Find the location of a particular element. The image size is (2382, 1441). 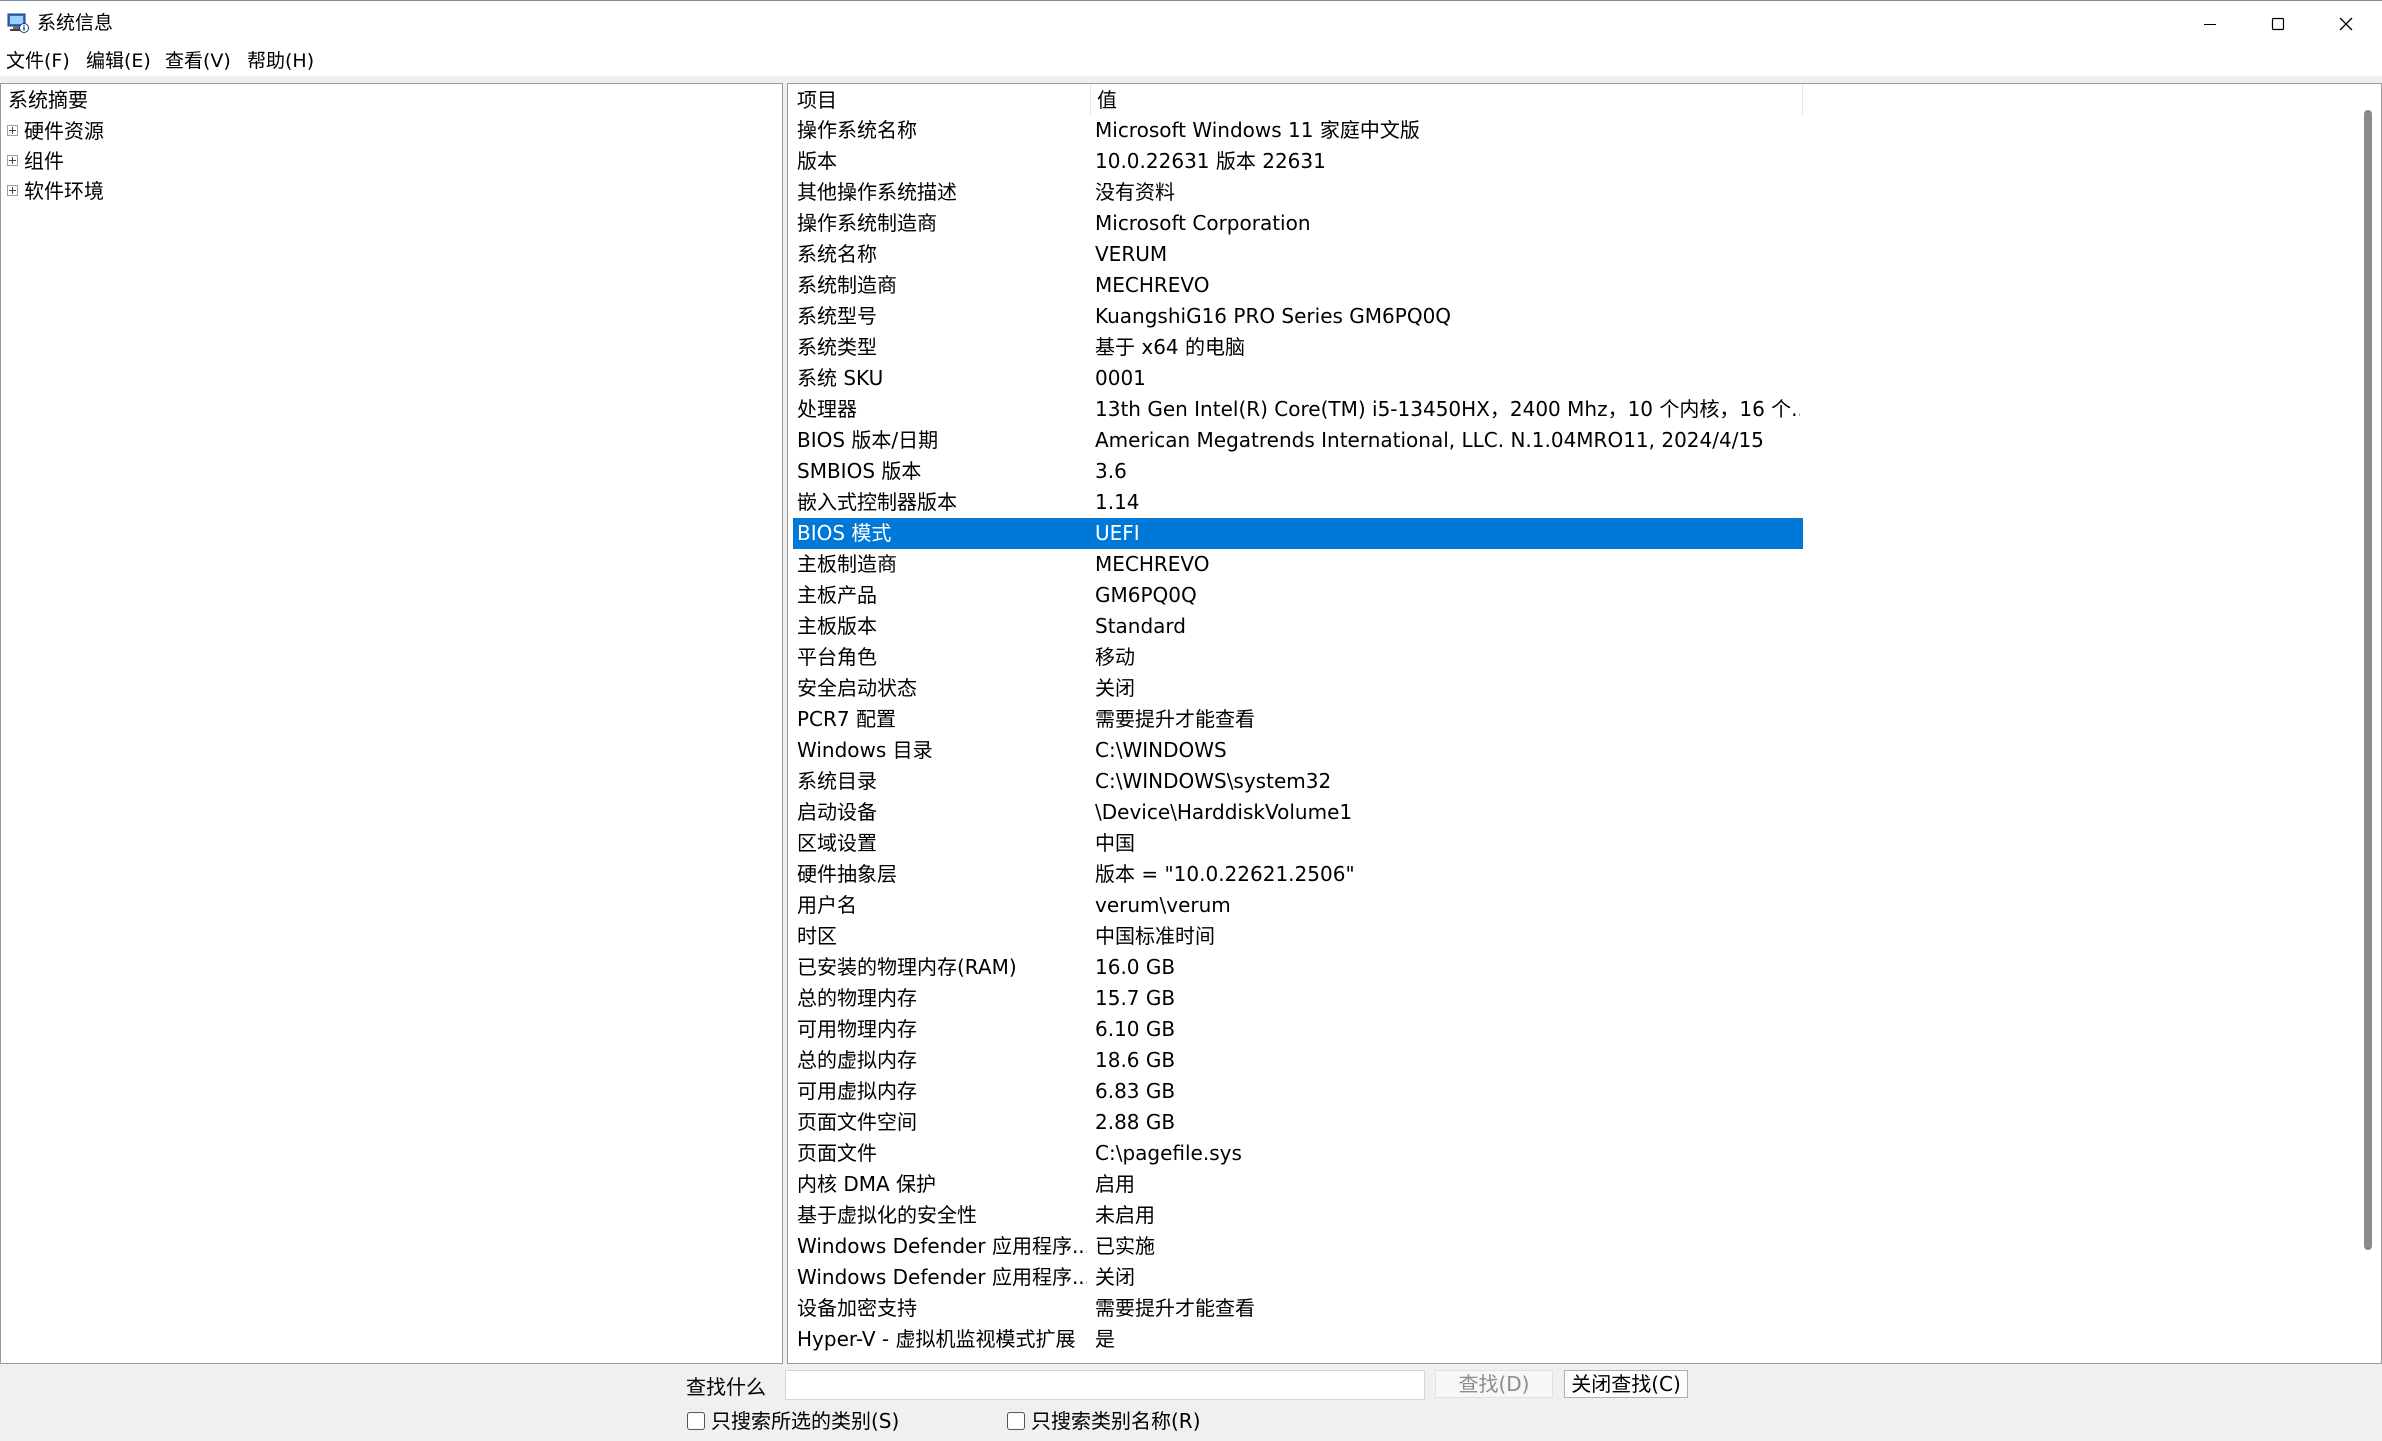

table-row: 基于虚拟化的安全性 未启用 is located at coordinates (1298, 1215).